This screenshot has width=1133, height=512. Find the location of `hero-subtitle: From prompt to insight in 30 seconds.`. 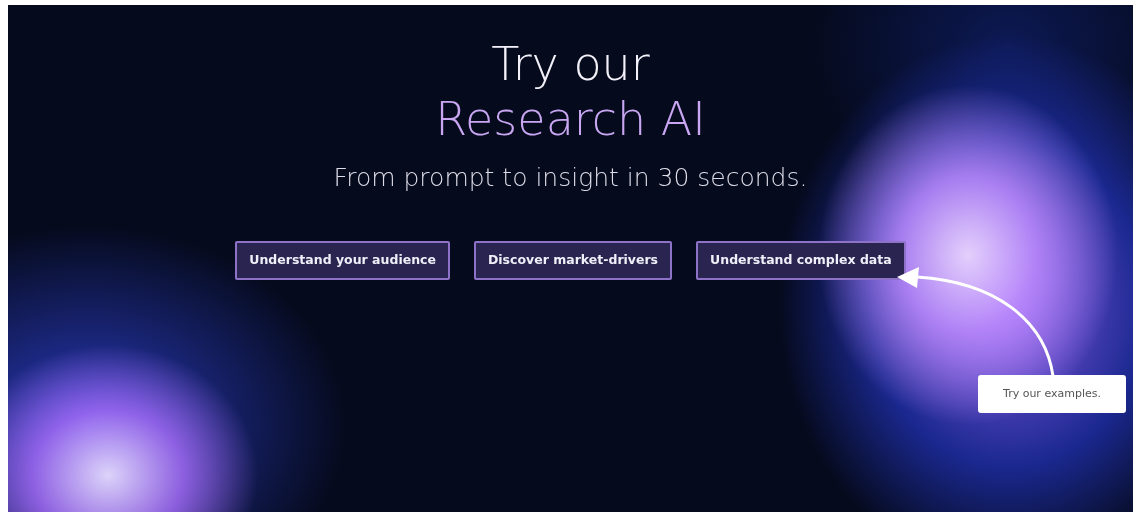

hero-subtitle: From prompt to insight in 30 seconds. is located at coordinates (570, 178).